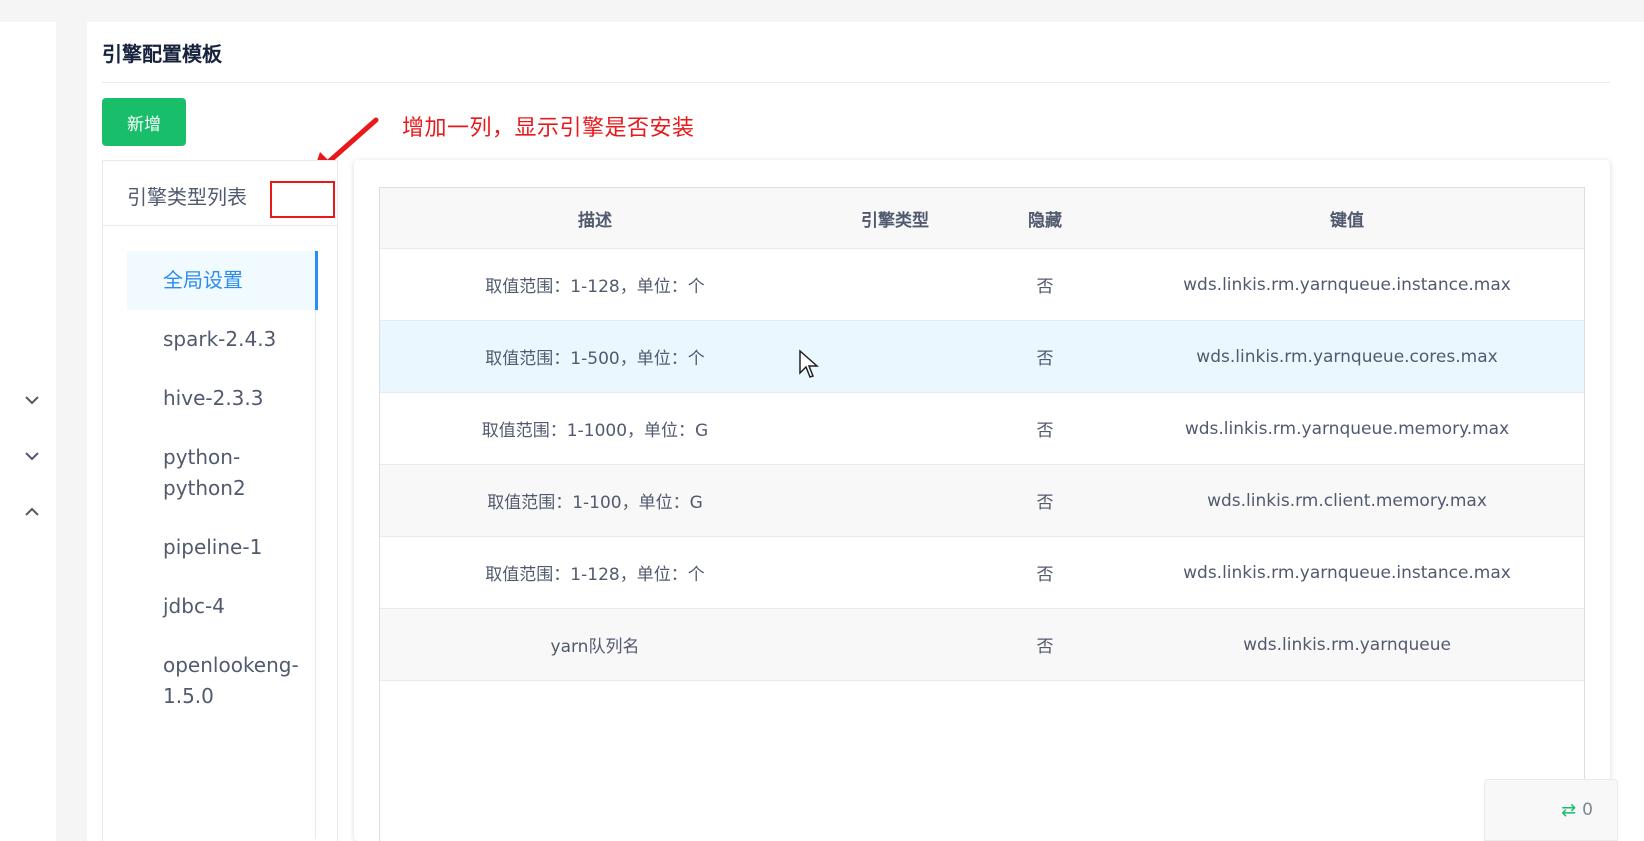  Describe the element at coordinates (856, 82) in the screenshot. I see `title-divider` at that location.